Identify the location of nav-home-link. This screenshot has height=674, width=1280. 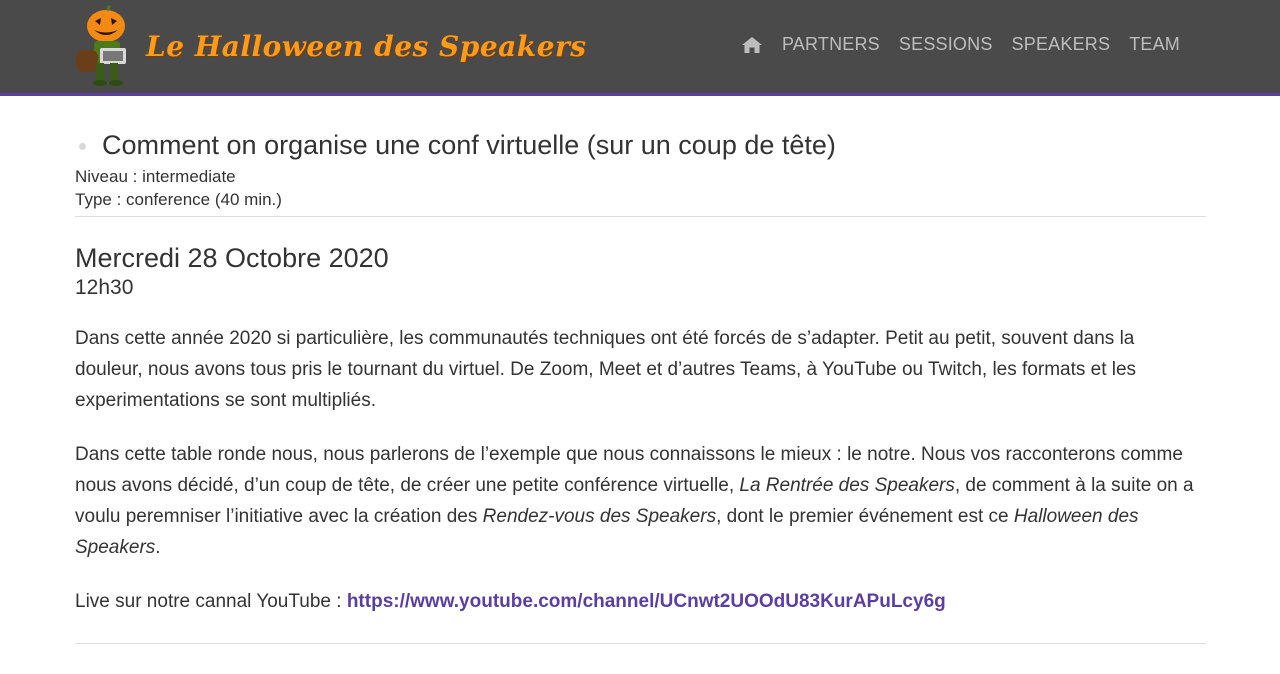
(752, 45).